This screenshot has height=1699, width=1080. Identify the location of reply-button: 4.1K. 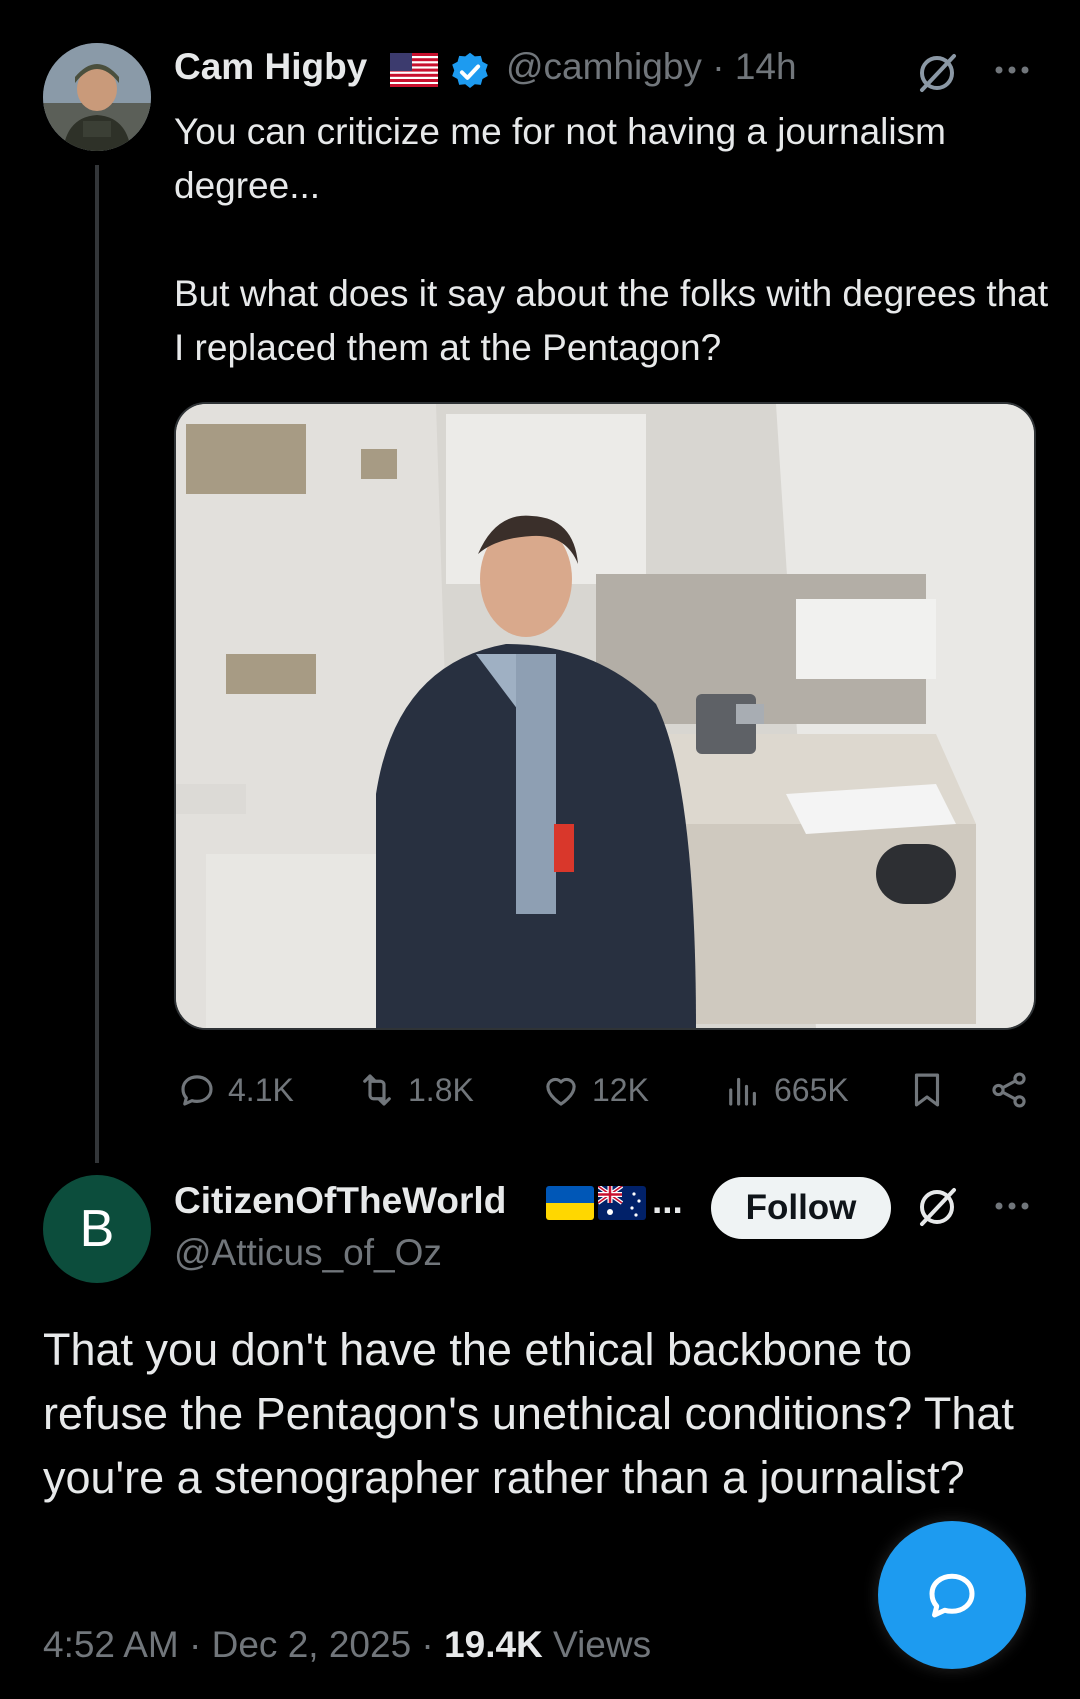
(235, 1090).